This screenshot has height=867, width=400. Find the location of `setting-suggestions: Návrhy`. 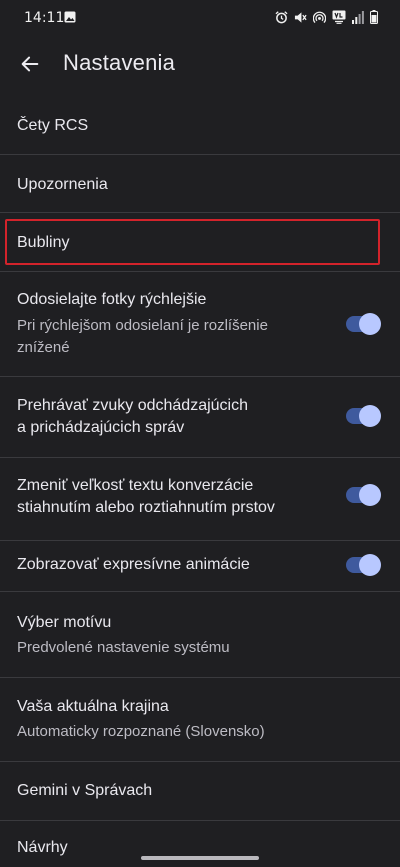

setting-suggestions: Návrhy is located at coordinates (200, 844).